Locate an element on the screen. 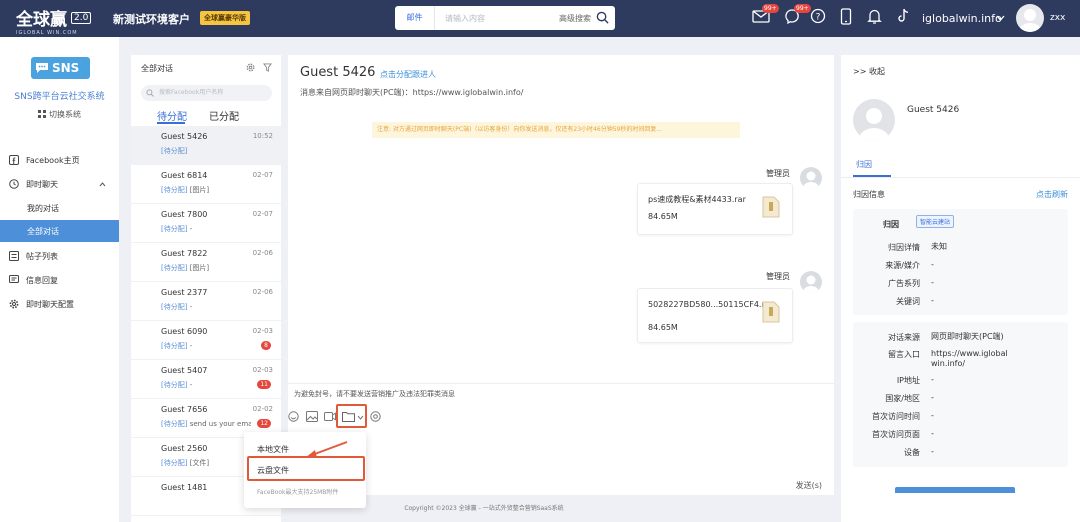  assign-follower-link: 点击分配跟进人 is located at coordinates (408, 74).